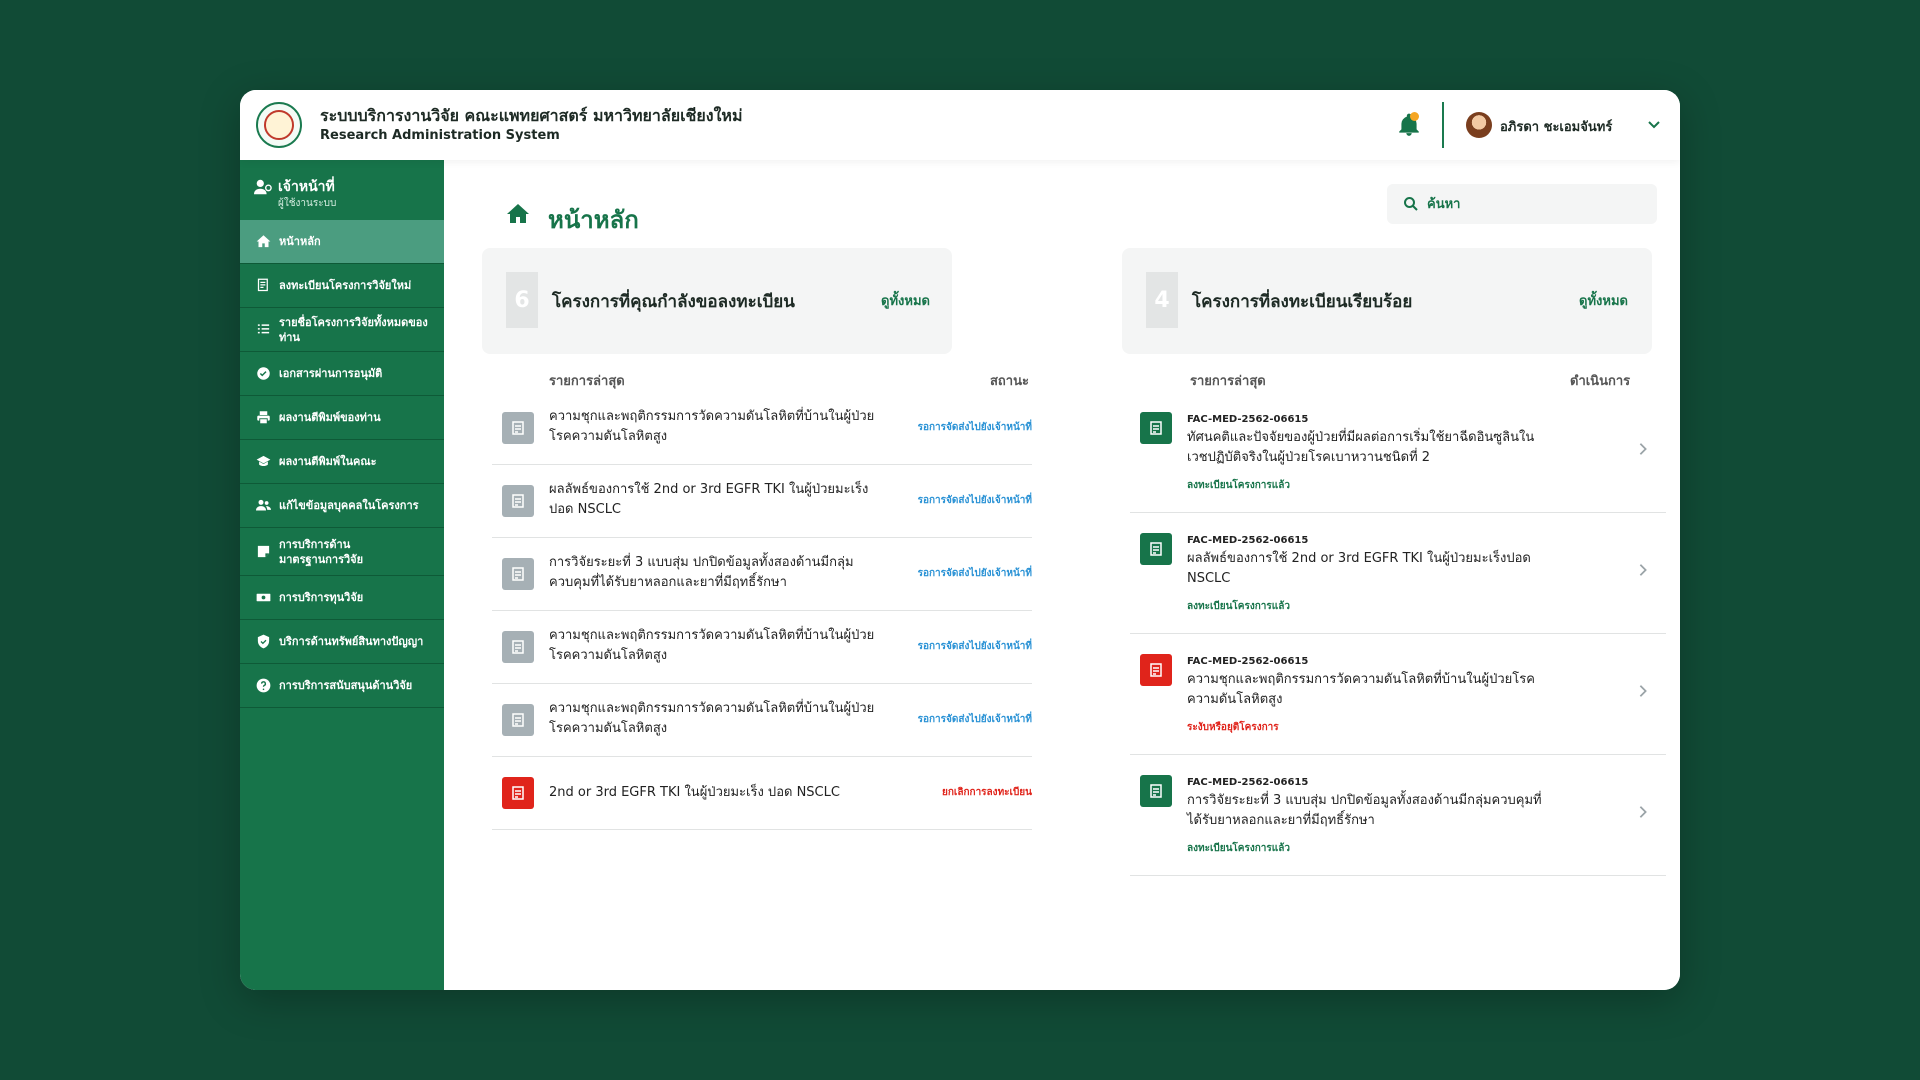 This screenshot has height=1080, width=1920. What do you see at coordinates (330, 417) in the screenshot?
I see `sidebar-item-label: ผลงานตีพิมพ์ของท่าน` at bounding box center [330, 417].